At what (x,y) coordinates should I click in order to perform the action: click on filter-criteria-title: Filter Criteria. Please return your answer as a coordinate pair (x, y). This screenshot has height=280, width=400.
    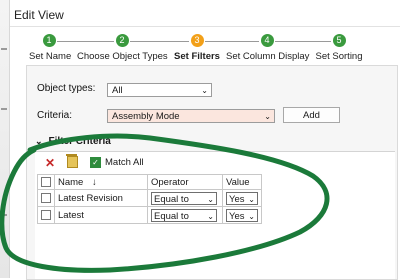
    Looking at the image, I should click on (79, 141).